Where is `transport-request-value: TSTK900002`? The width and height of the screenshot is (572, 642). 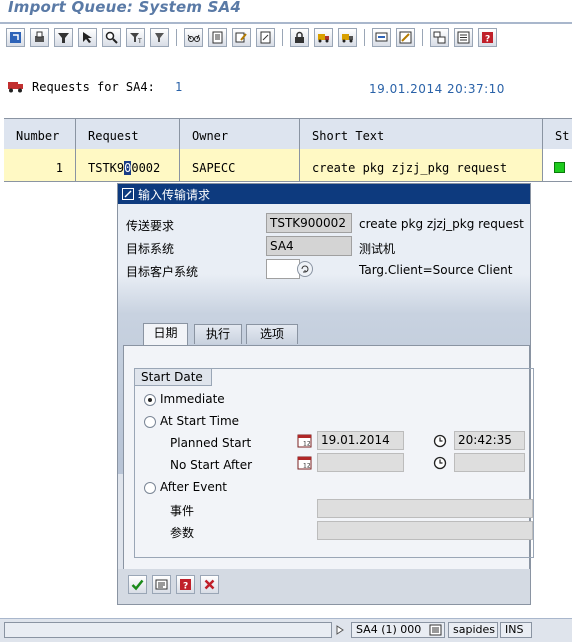
transport-request-value: TSTK900002 is located at coordinates (308, 223).